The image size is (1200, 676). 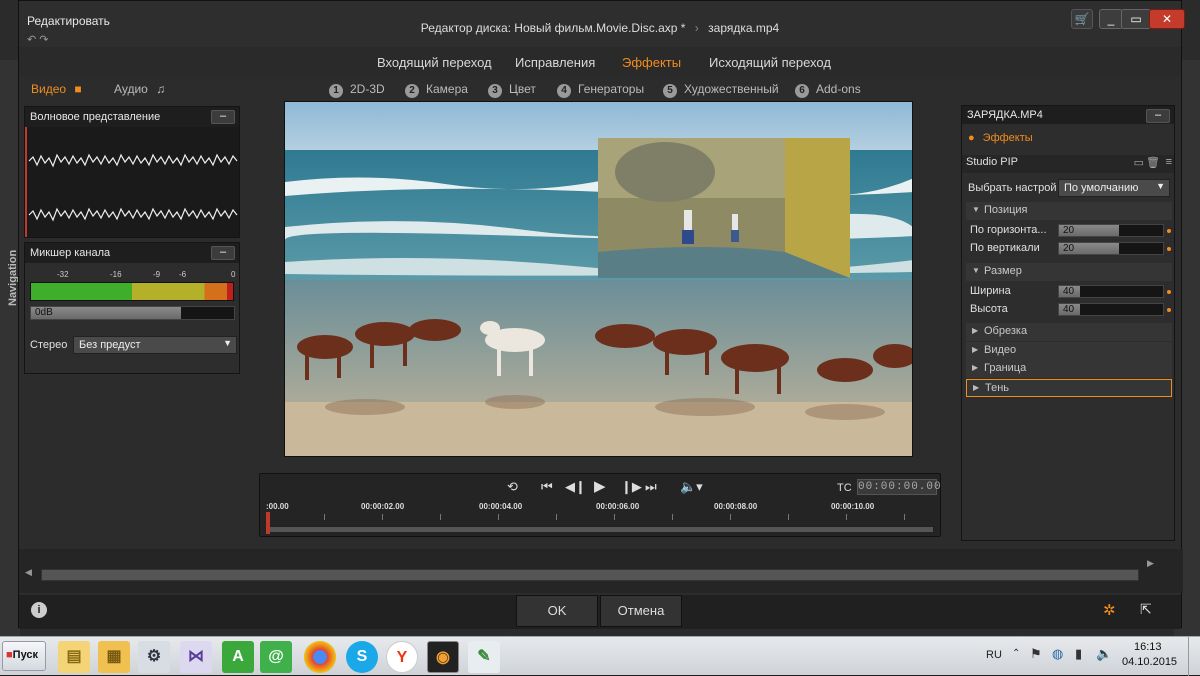 What do you see at coordinates (512, 90) in the screenshot?
I see `tab-color: 3 Цвет` at bounding box center [512, 90].